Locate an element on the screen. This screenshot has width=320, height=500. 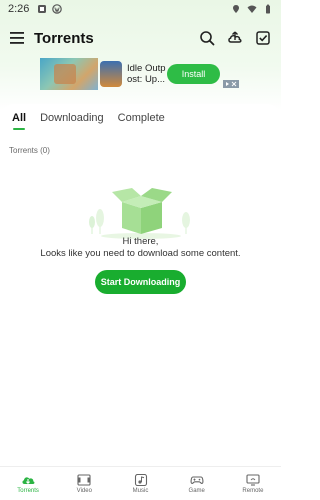
page-title: Torrents is located at coordinates (64, 38).